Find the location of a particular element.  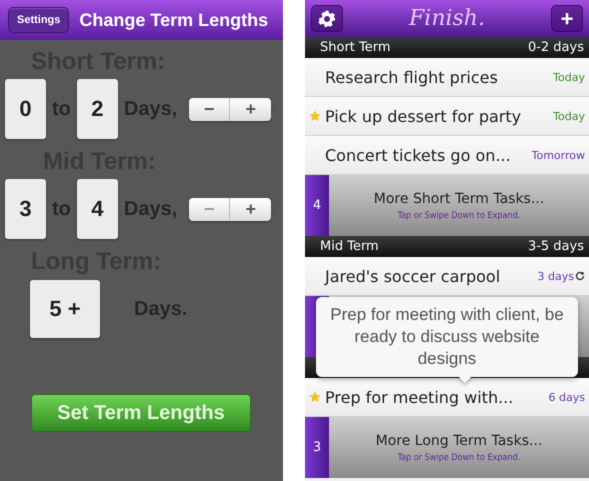

task-title: Pick up dessert for party is located at coordinates (423, 116).